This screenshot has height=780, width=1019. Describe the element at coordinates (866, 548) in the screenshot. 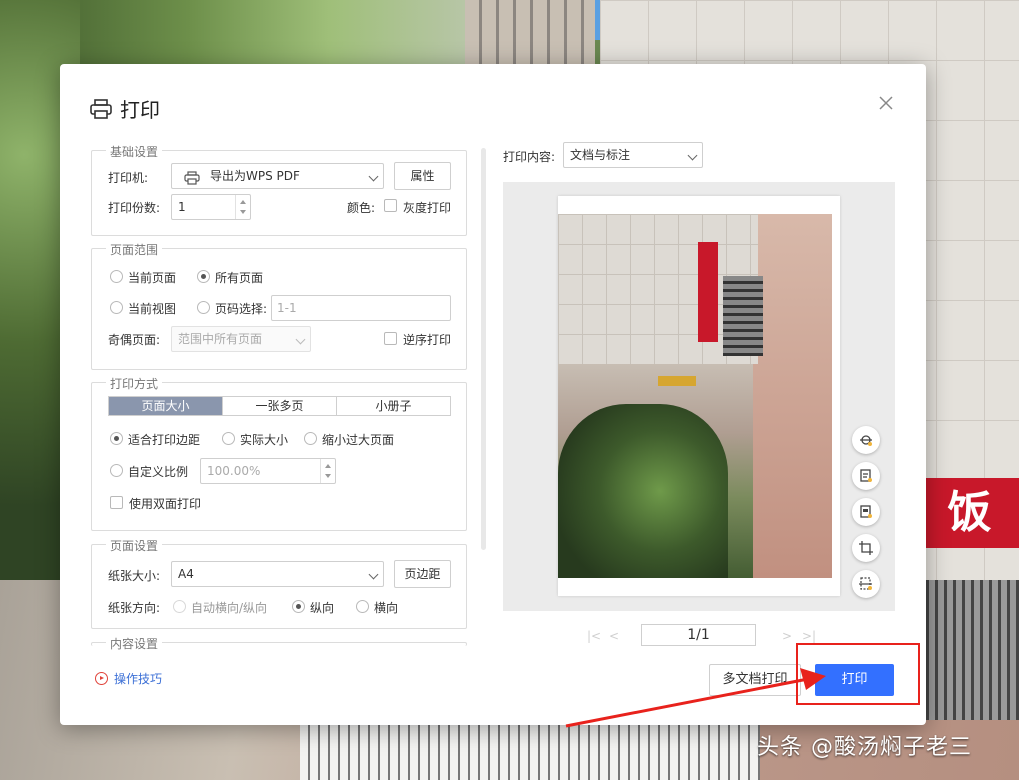

I see `crop-tool-icon` at that location.